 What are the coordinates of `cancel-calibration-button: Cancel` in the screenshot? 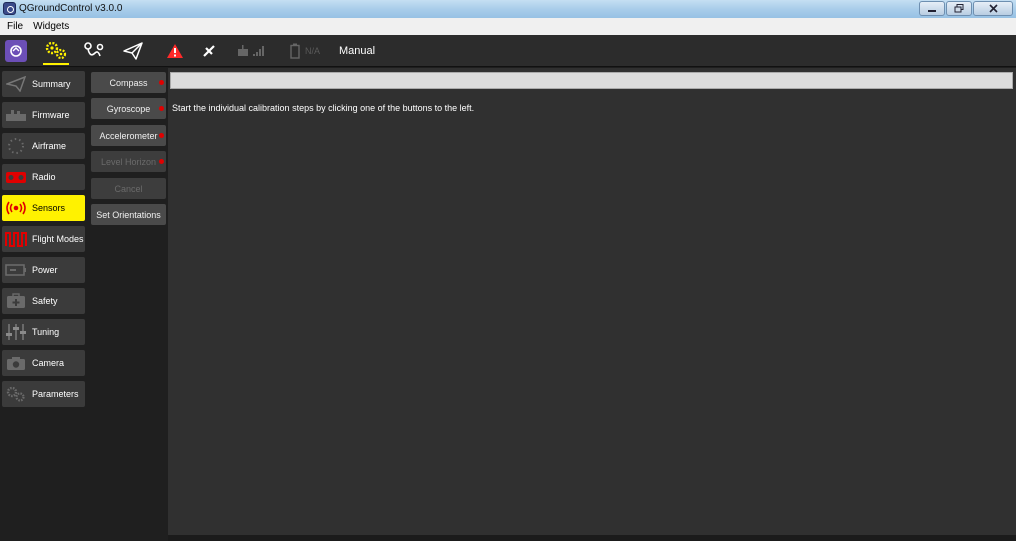 It's located at (128, 188).